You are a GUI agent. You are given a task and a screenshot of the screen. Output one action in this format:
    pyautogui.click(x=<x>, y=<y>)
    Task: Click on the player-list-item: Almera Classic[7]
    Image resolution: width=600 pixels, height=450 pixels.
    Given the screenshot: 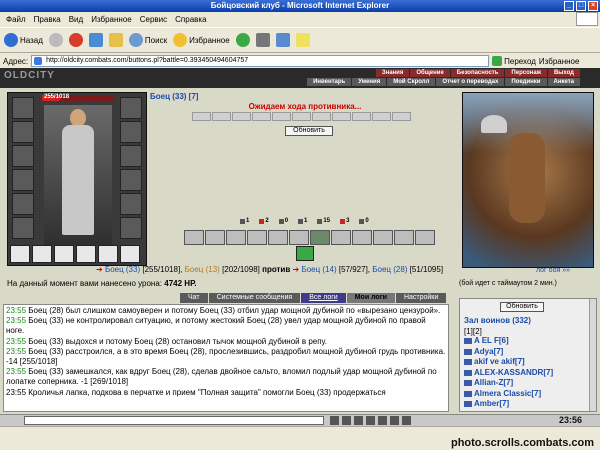 What is the action you would take?
    pyautogui.click(x=528, y=394)
    